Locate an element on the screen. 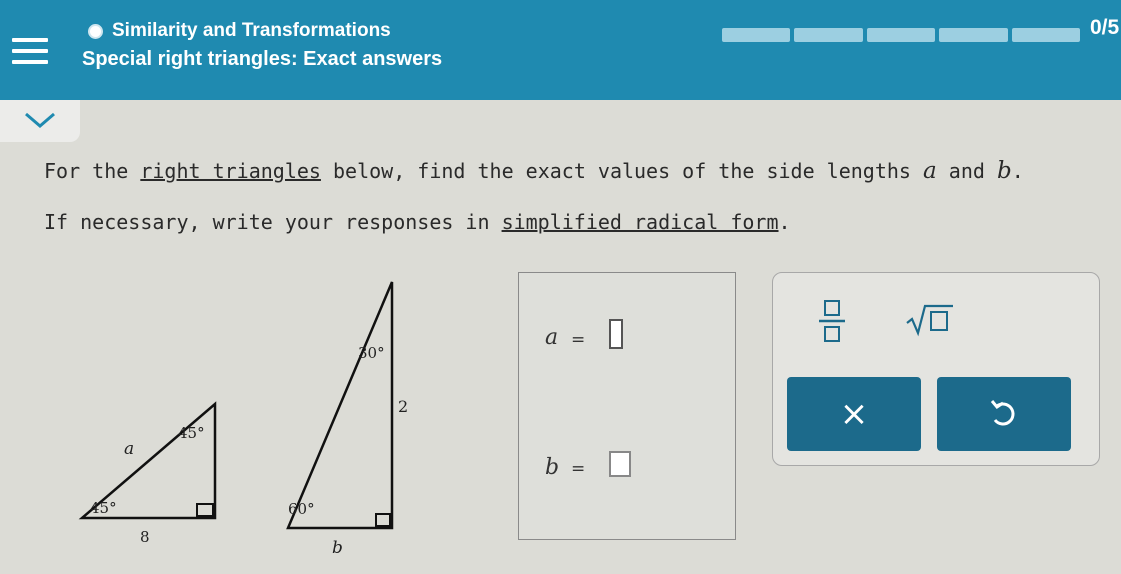  undo-icon is located at coordinates (1002, 413).